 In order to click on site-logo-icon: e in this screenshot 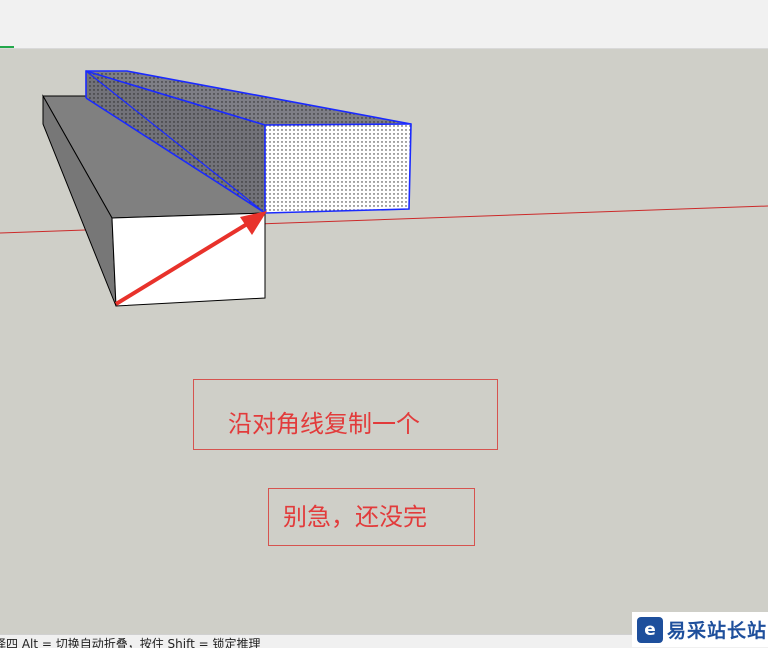, I will do `click(650, 629)`.